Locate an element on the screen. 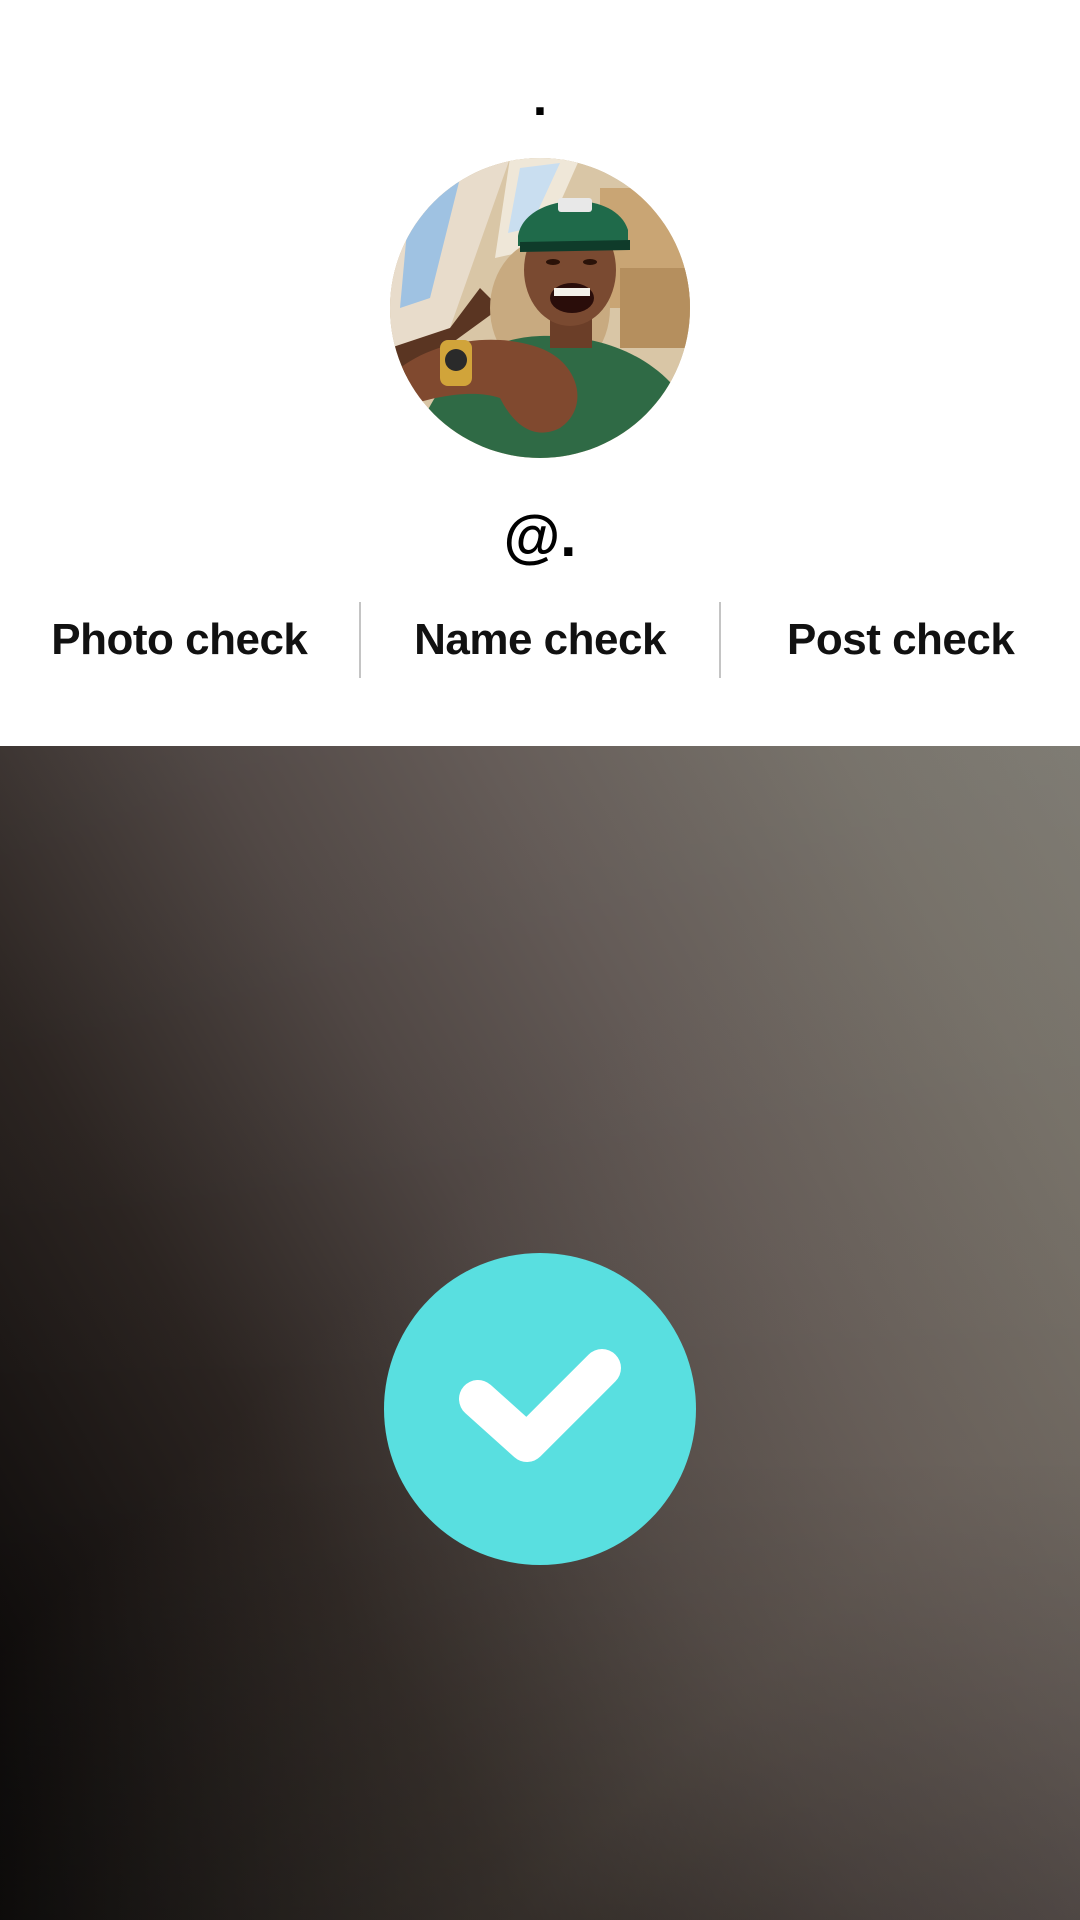 The height and width of the screenshot is (1920, 1080). photo-check-item: Photo check is located at coordinates (179, 640).